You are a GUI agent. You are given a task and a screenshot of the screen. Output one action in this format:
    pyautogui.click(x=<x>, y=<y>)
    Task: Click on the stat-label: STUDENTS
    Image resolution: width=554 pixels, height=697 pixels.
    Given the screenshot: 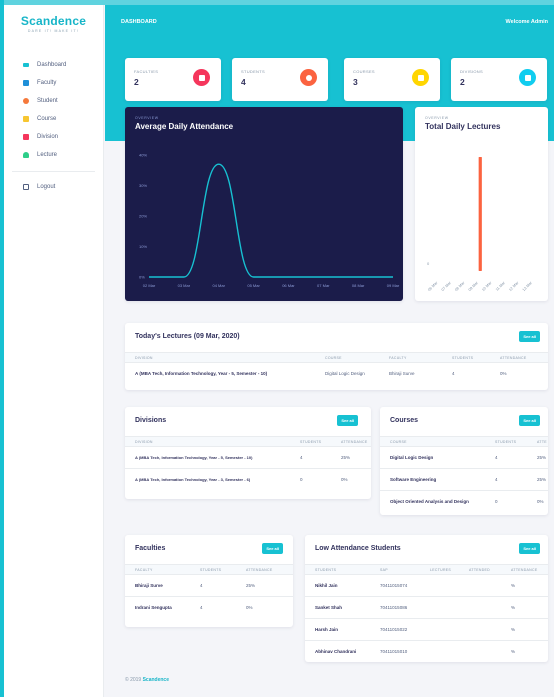 What is the action you would take?
    pyautogui.click(x=253, y=71)
    